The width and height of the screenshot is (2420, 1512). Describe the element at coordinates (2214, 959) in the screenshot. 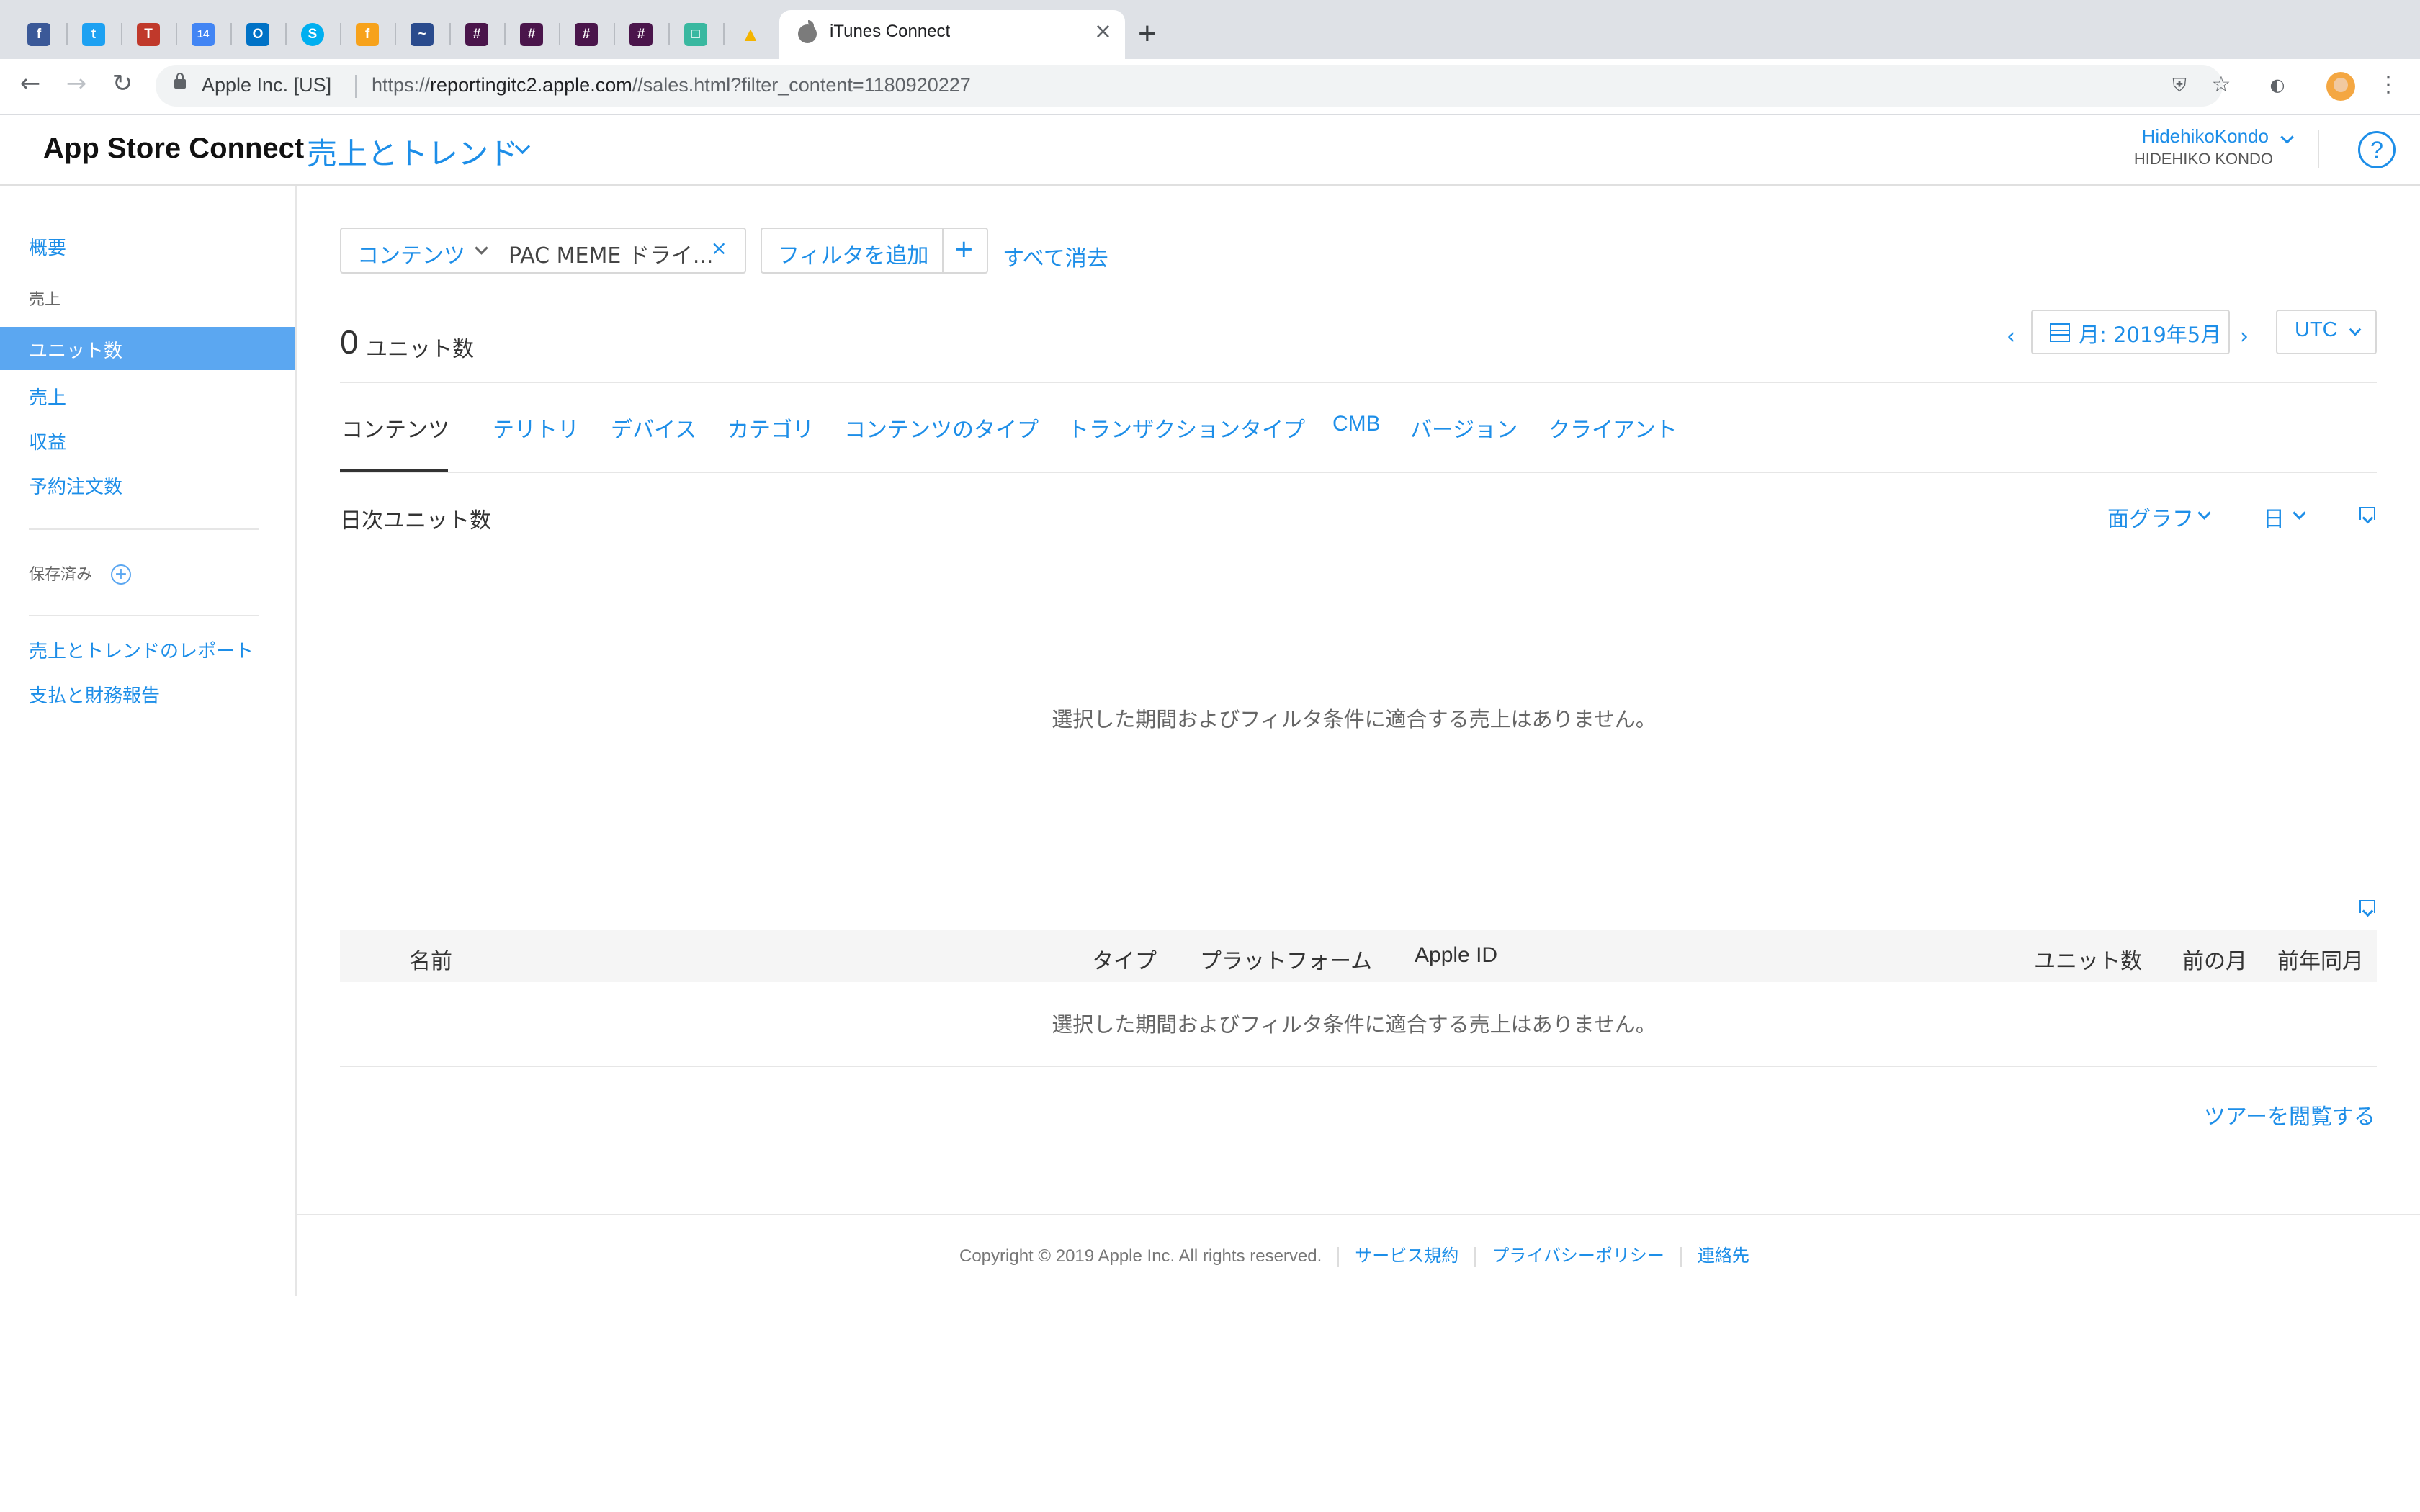

I see `column-previous-month: 前の月` at that location.